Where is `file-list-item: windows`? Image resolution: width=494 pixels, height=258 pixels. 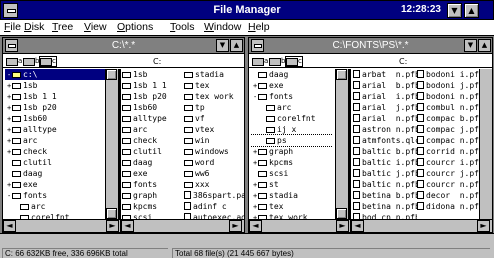
file-list-item: windows is located at coordinates (214, 151).